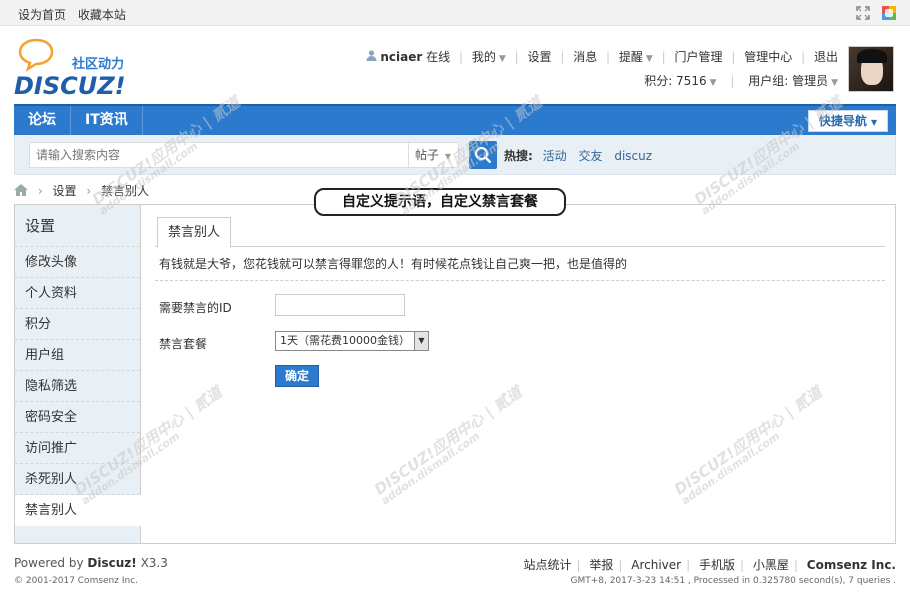 This screenshot has width=910, height=607. I want to click on discuz-logo: 社区动力 DISCUZ!, so click(79, 68).